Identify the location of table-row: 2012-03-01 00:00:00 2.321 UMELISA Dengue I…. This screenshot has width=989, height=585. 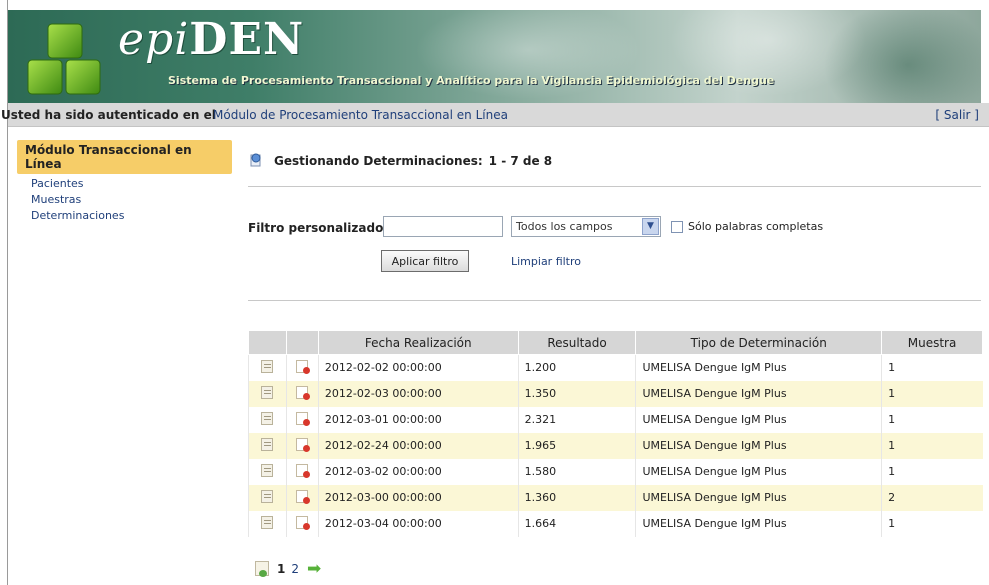
(615, 419).